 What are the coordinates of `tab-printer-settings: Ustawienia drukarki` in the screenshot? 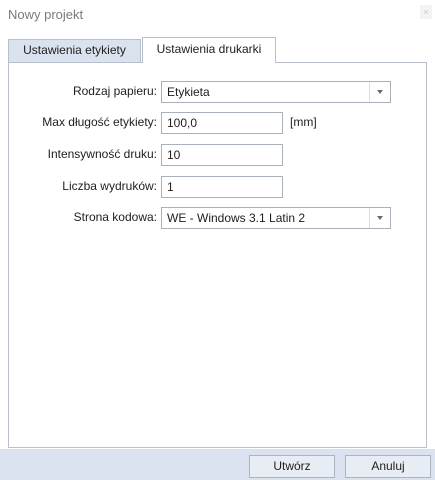 It's located at (209, 50).